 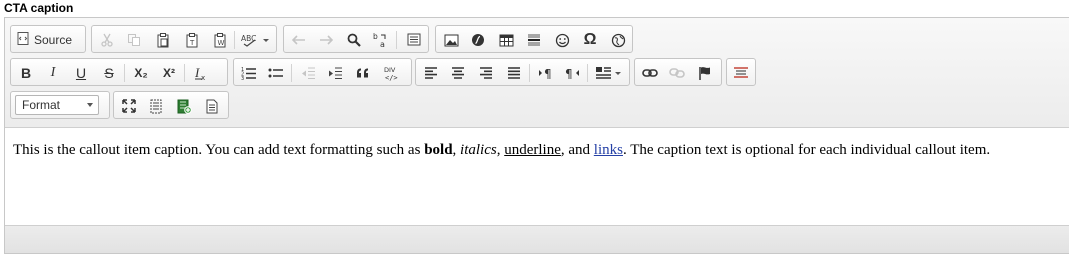 I want to click on blockquote-icon, so click(x=363, y=73).